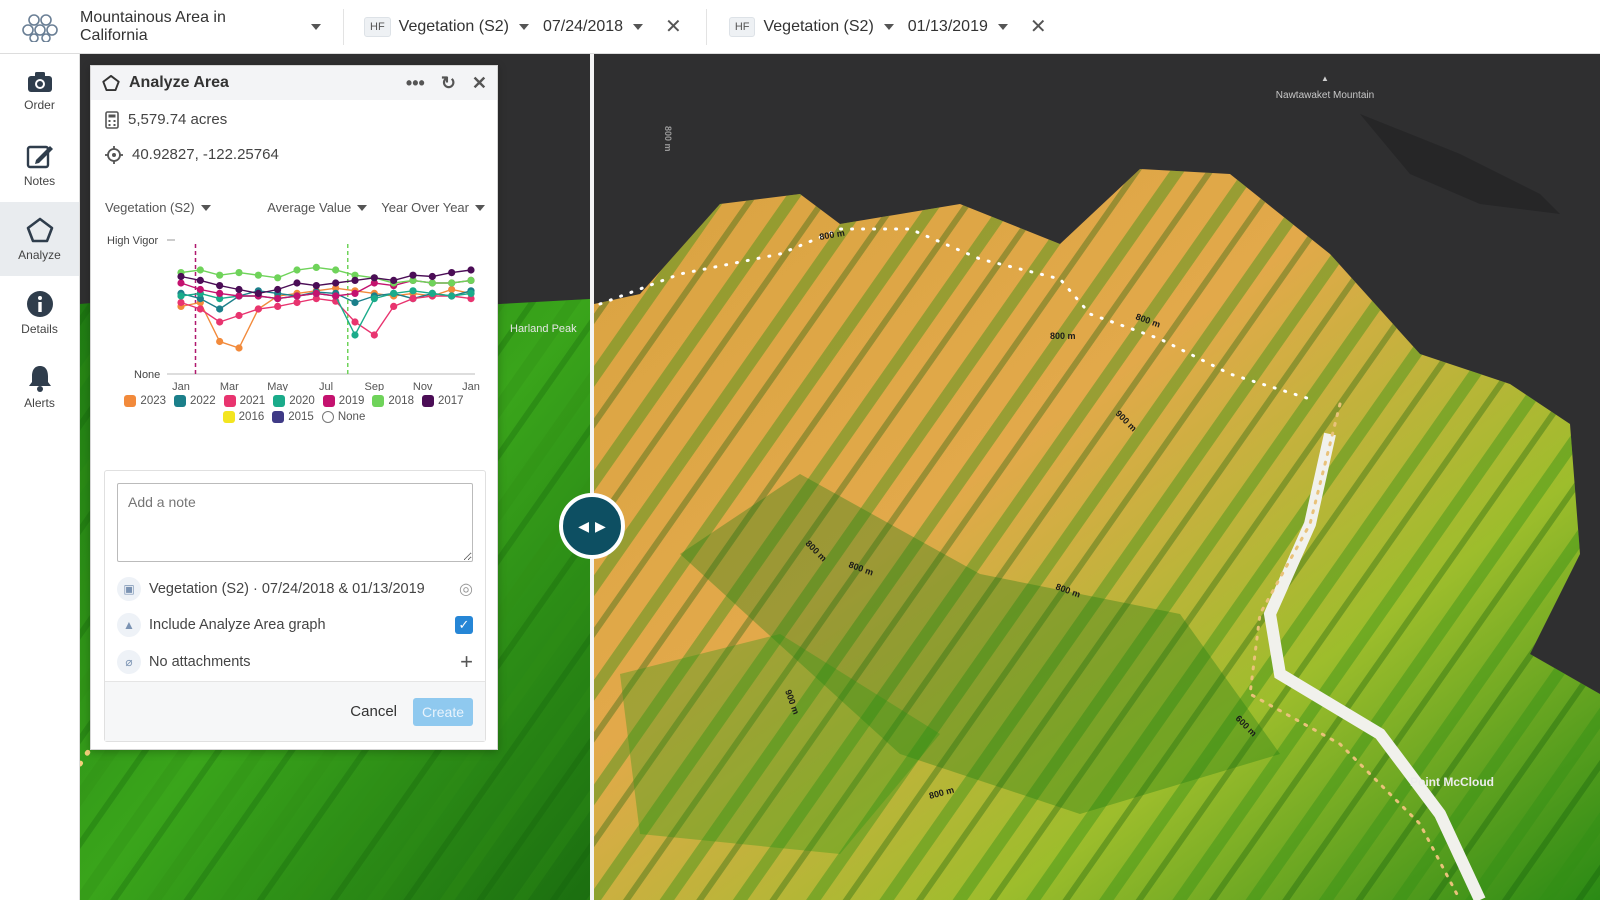 This screenshot has height=900, width=1600. I want to click on right-layer-selector: HF Vegetation (S2) 01/13/2019 ✕, so click(899, 27).